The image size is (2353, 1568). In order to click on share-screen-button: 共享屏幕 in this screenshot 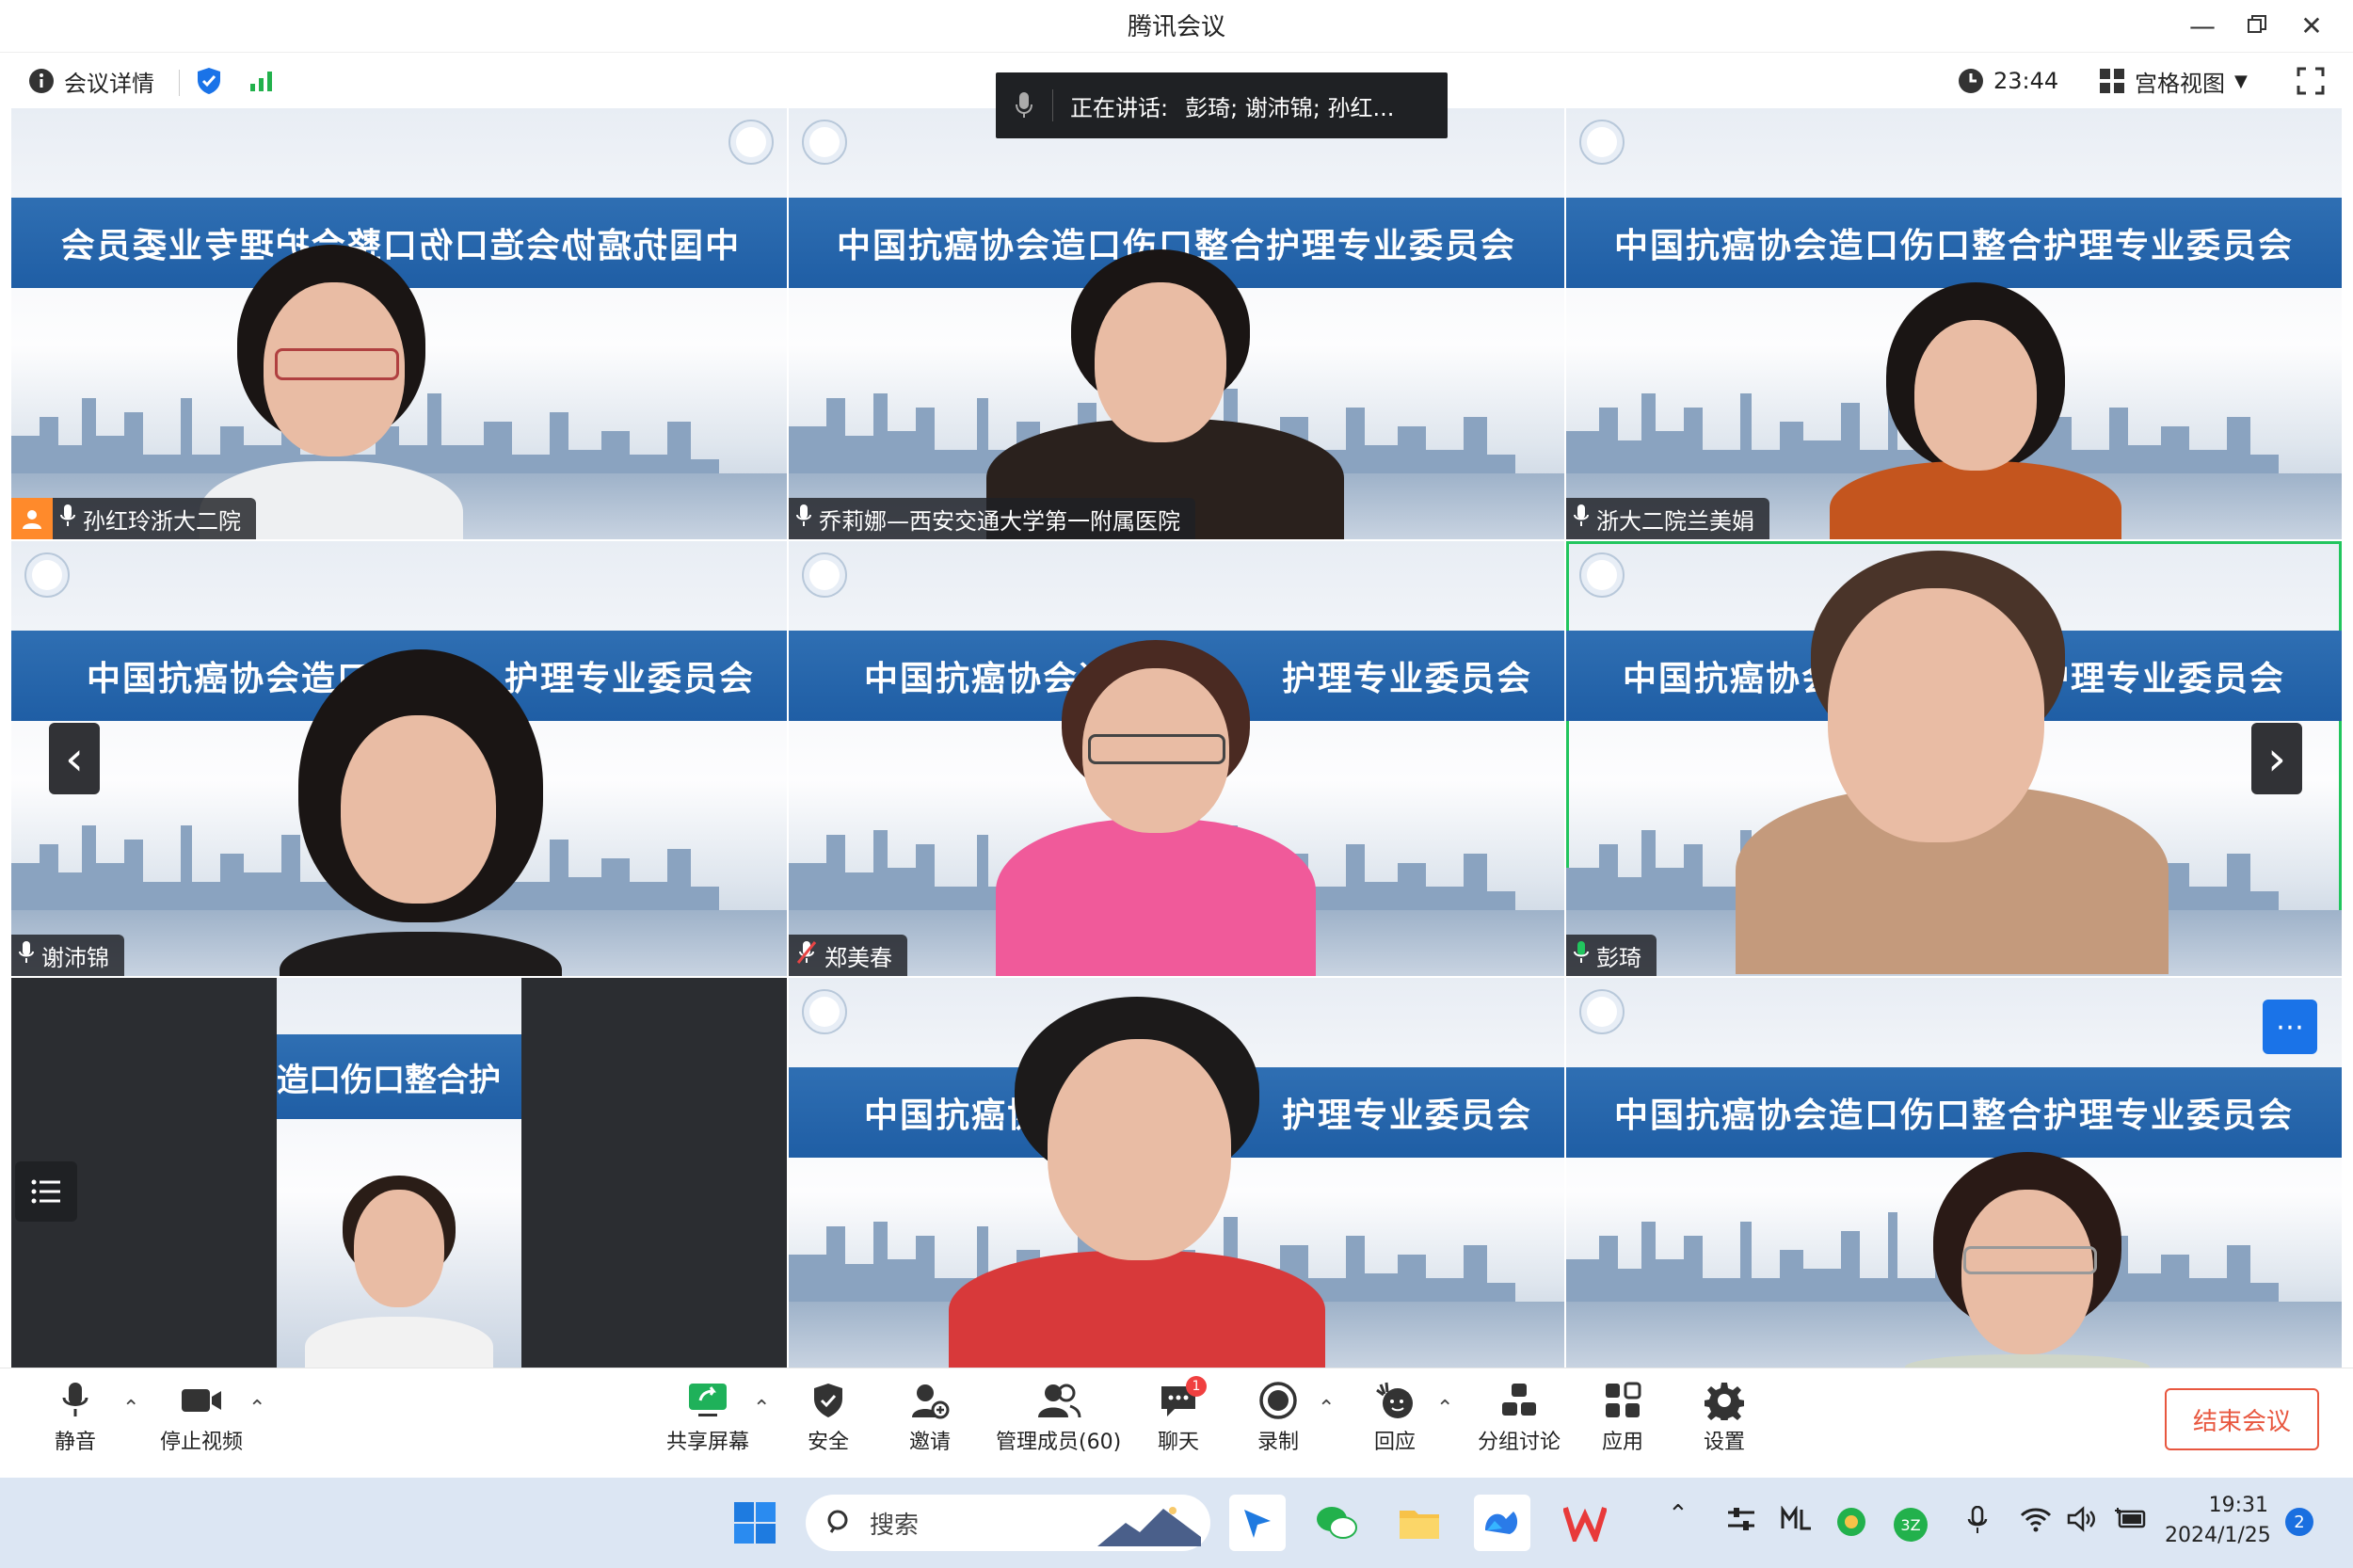, I will do `click(707, 1415)`.